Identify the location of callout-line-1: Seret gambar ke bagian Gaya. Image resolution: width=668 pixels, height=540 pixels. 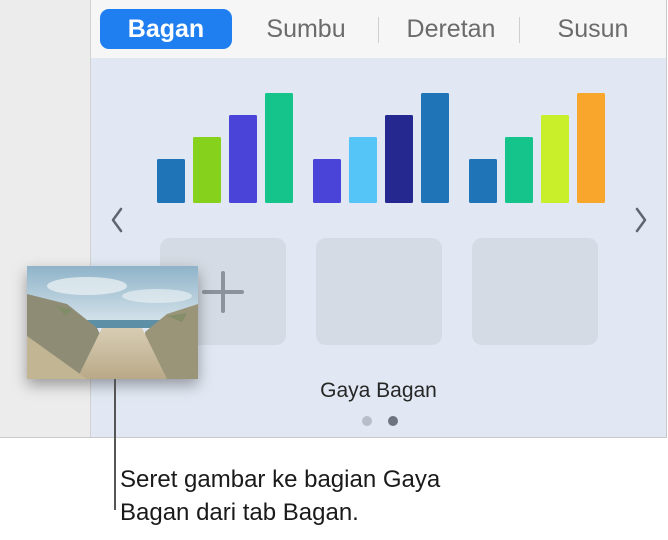
(280, 479).